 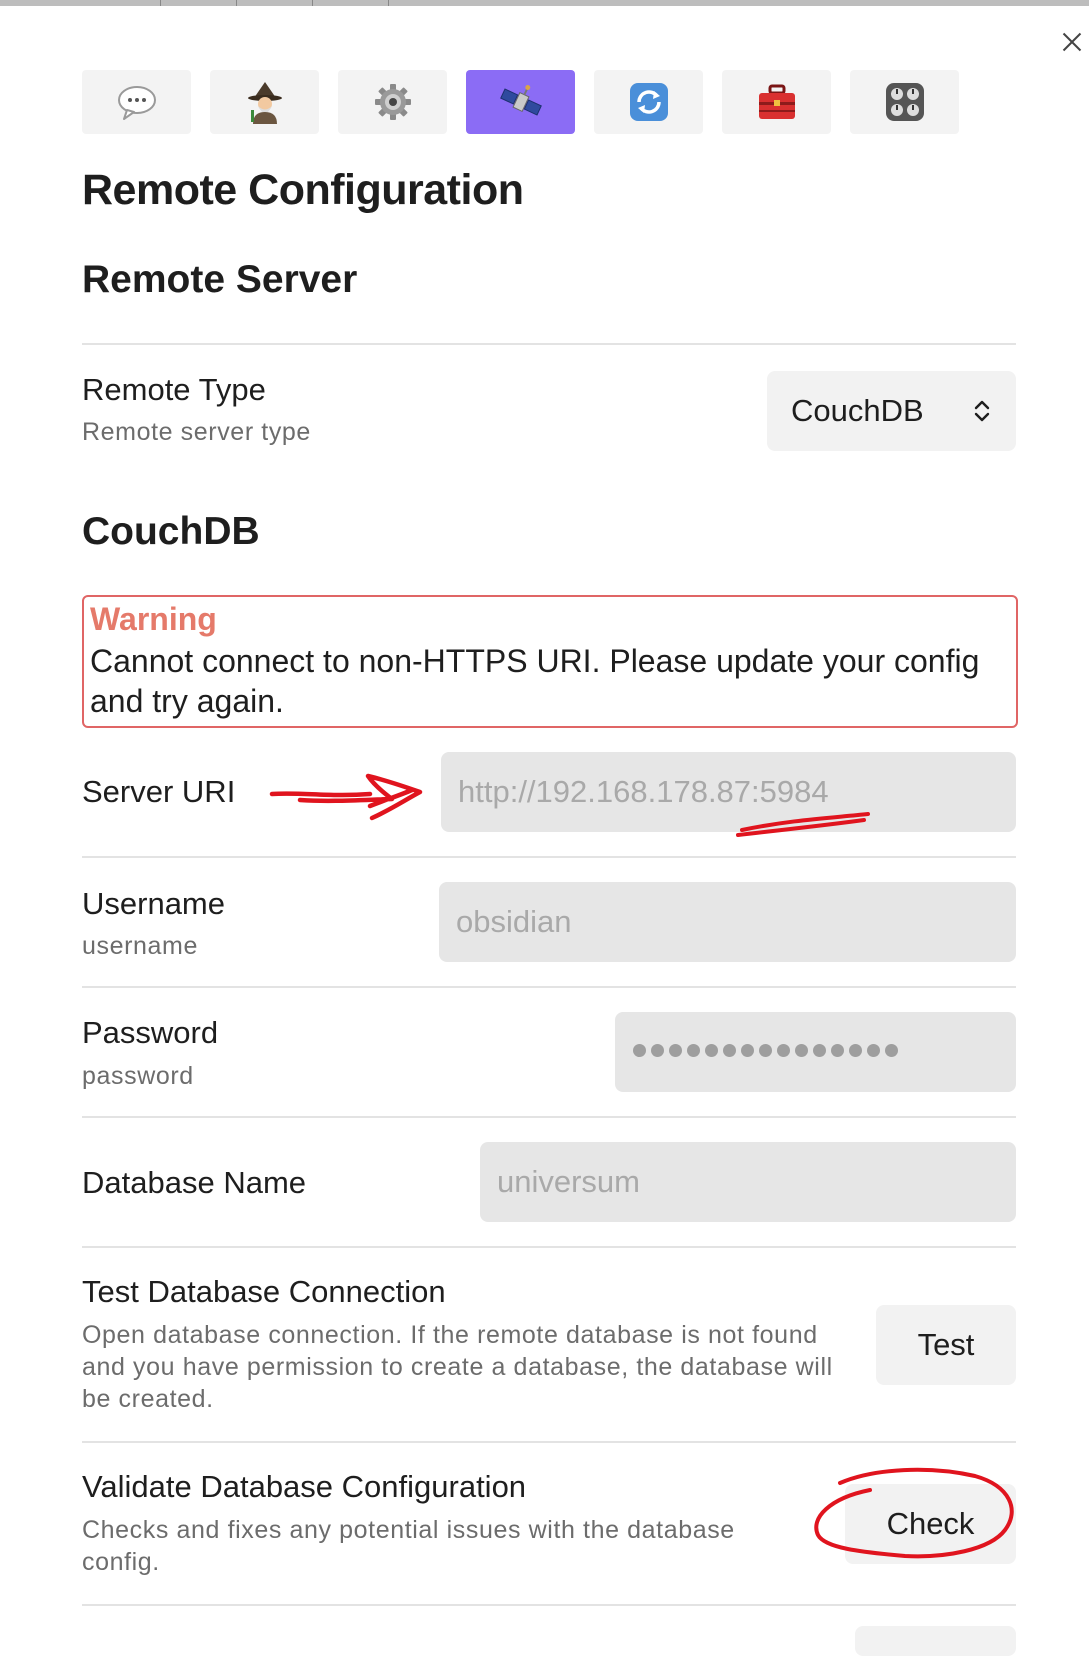 I want to click on warning-title: Warning, so click(x=153, y=619).